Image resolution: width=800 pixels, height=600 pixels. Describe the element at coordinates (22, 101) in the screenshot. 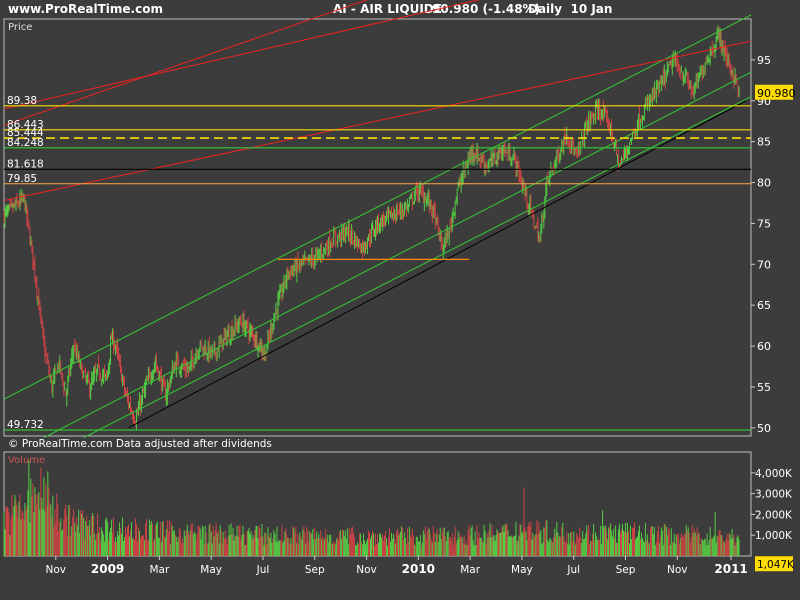

I see `level-label: 89.38` at that location.